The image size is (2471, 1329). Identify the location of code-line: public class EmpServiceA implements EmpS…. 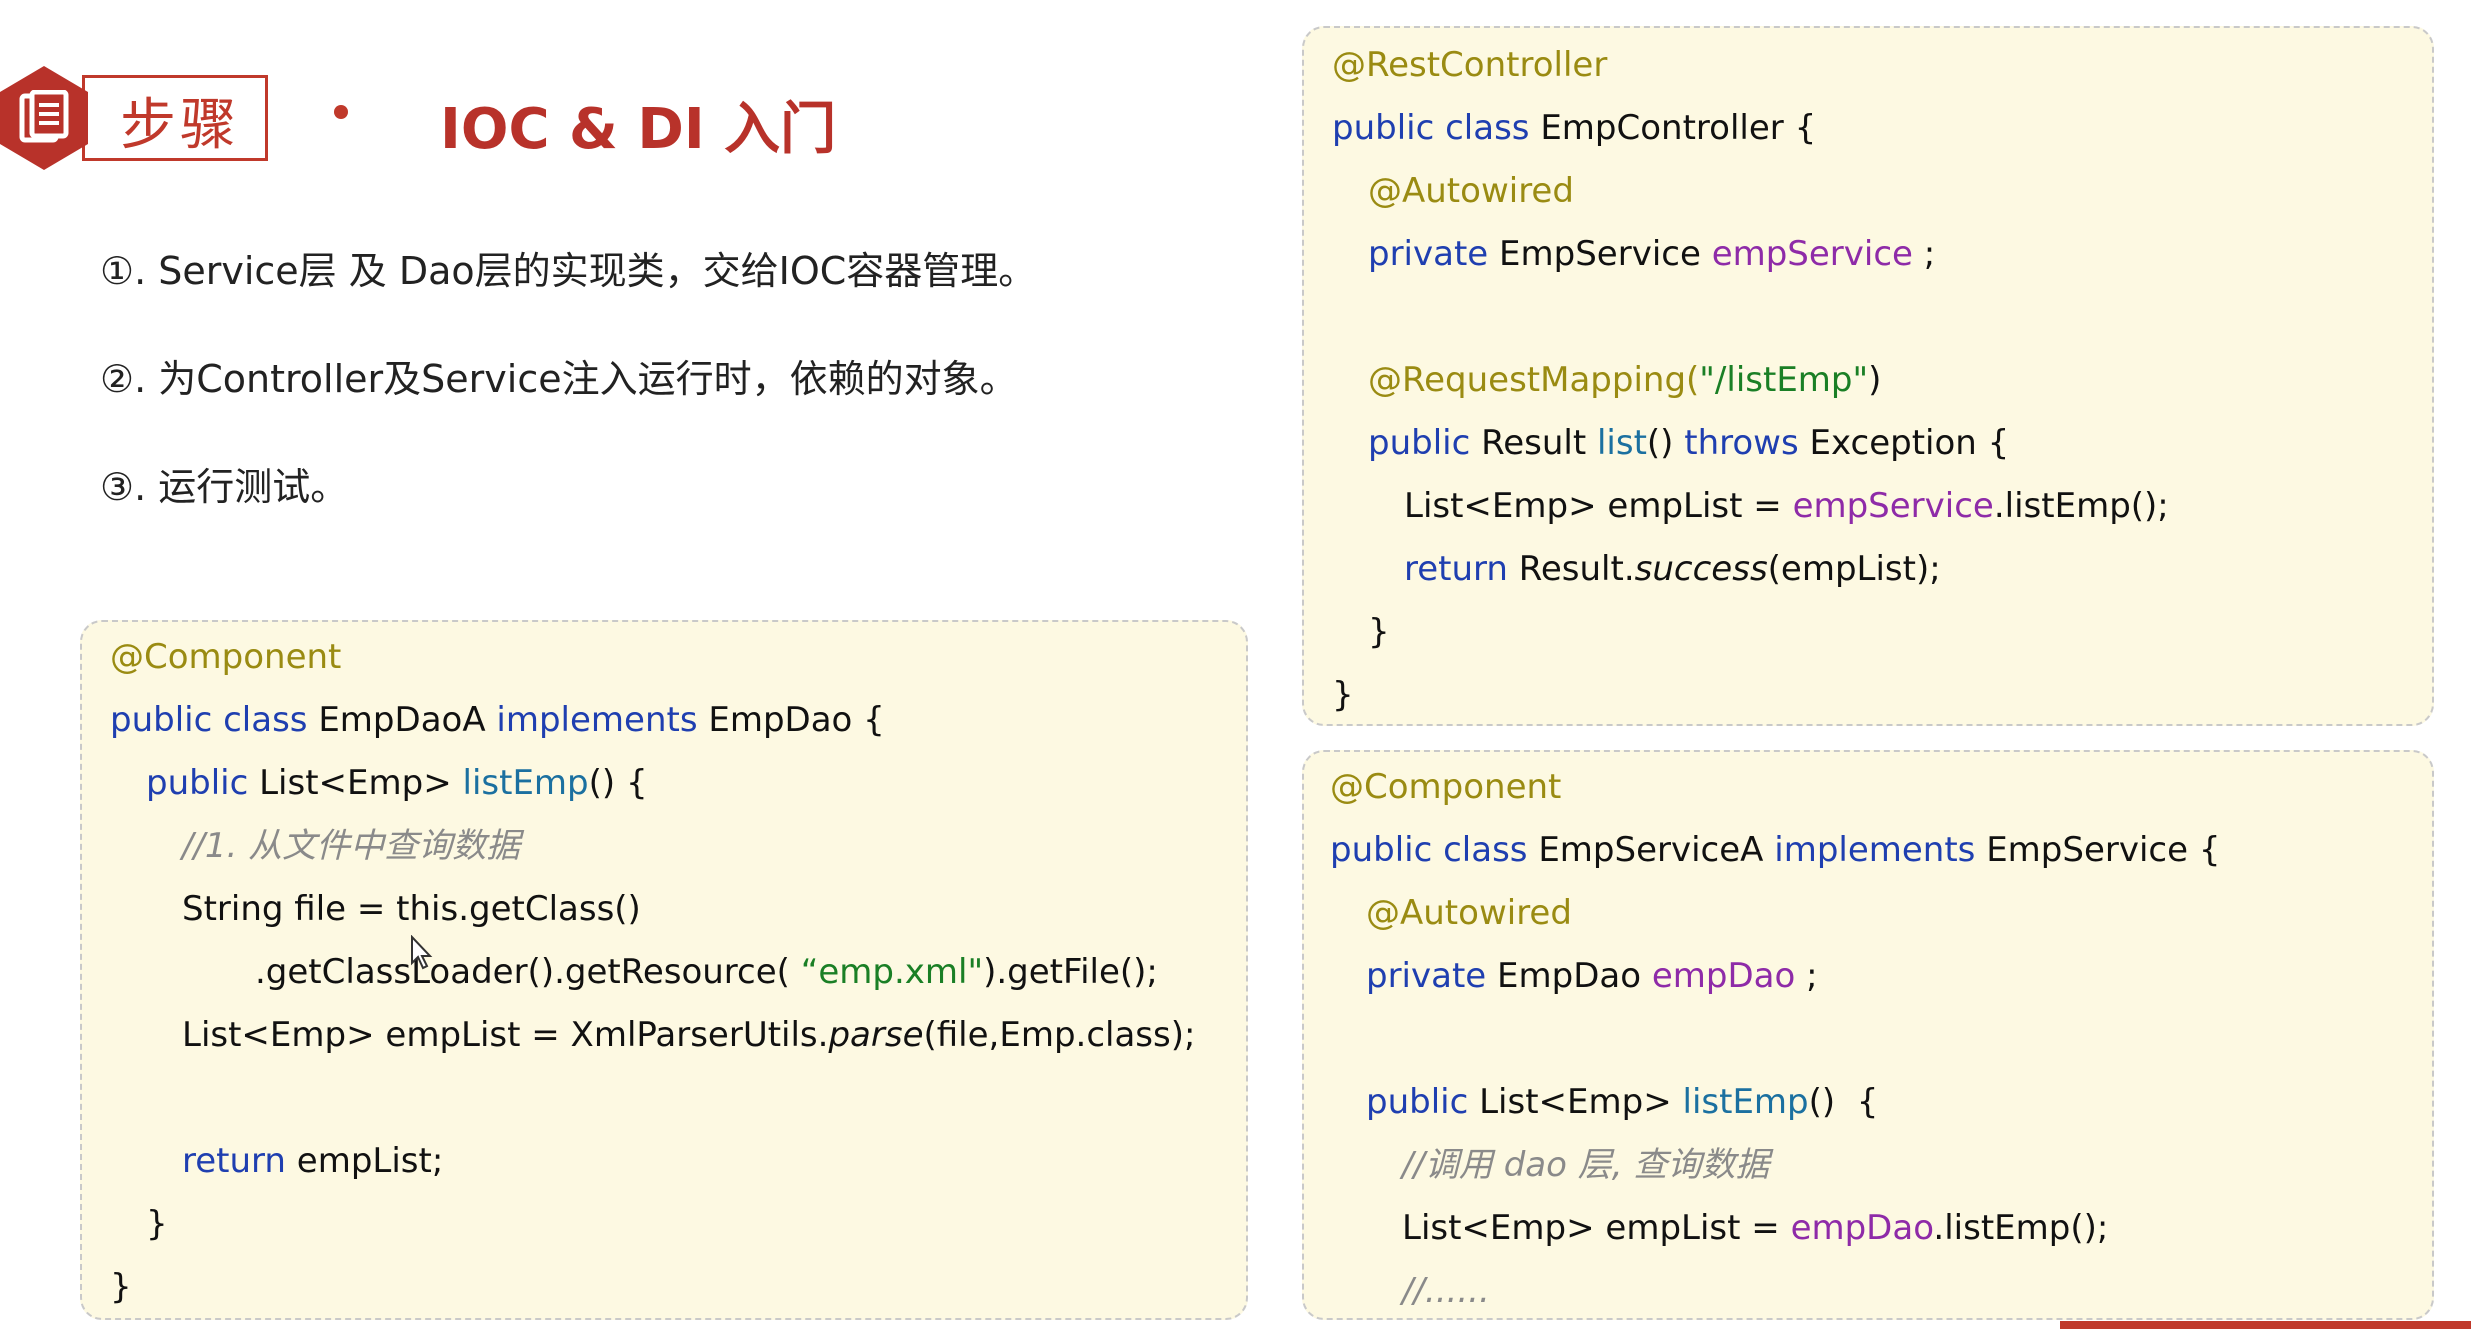
(1775, 850).